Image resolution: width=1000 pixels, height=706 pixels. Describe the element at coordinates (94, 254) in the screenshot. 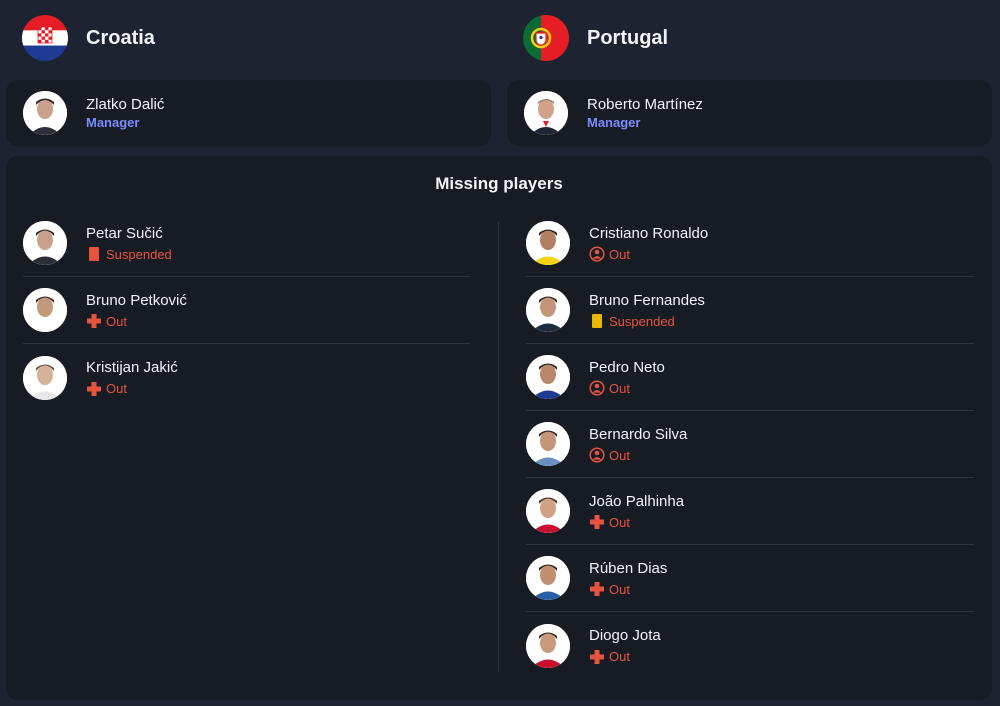

I see `red-card-icon` at that location.